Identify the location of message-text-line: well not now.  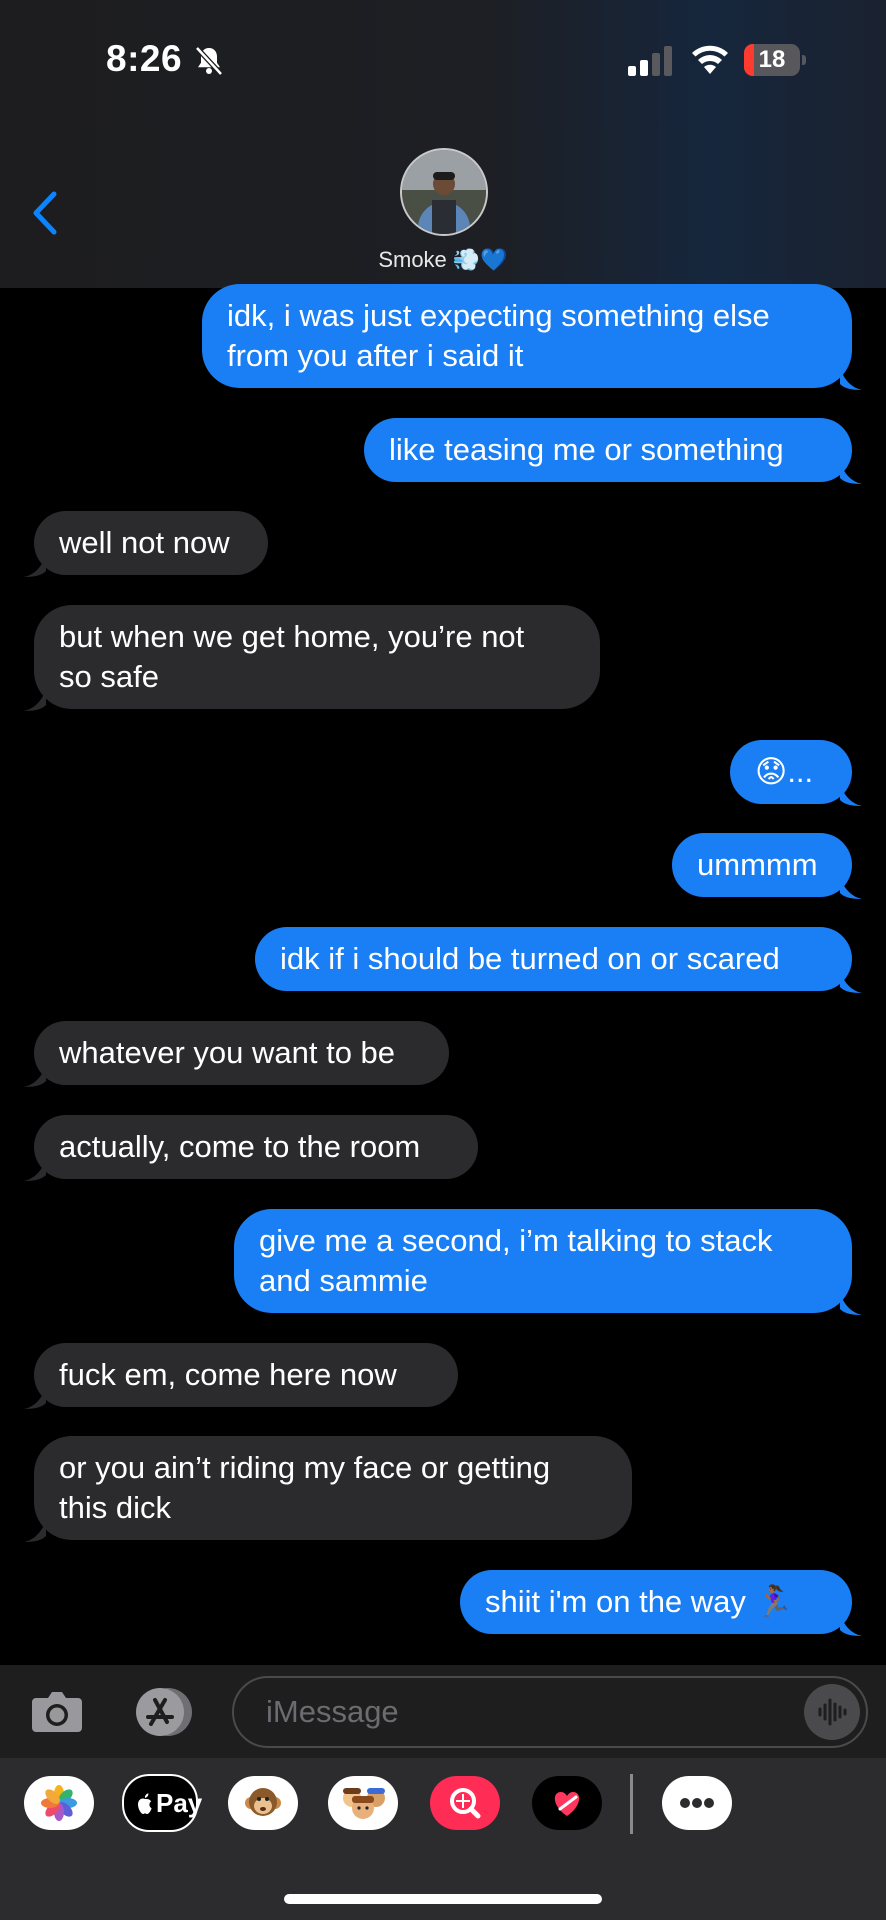
(144, 542).